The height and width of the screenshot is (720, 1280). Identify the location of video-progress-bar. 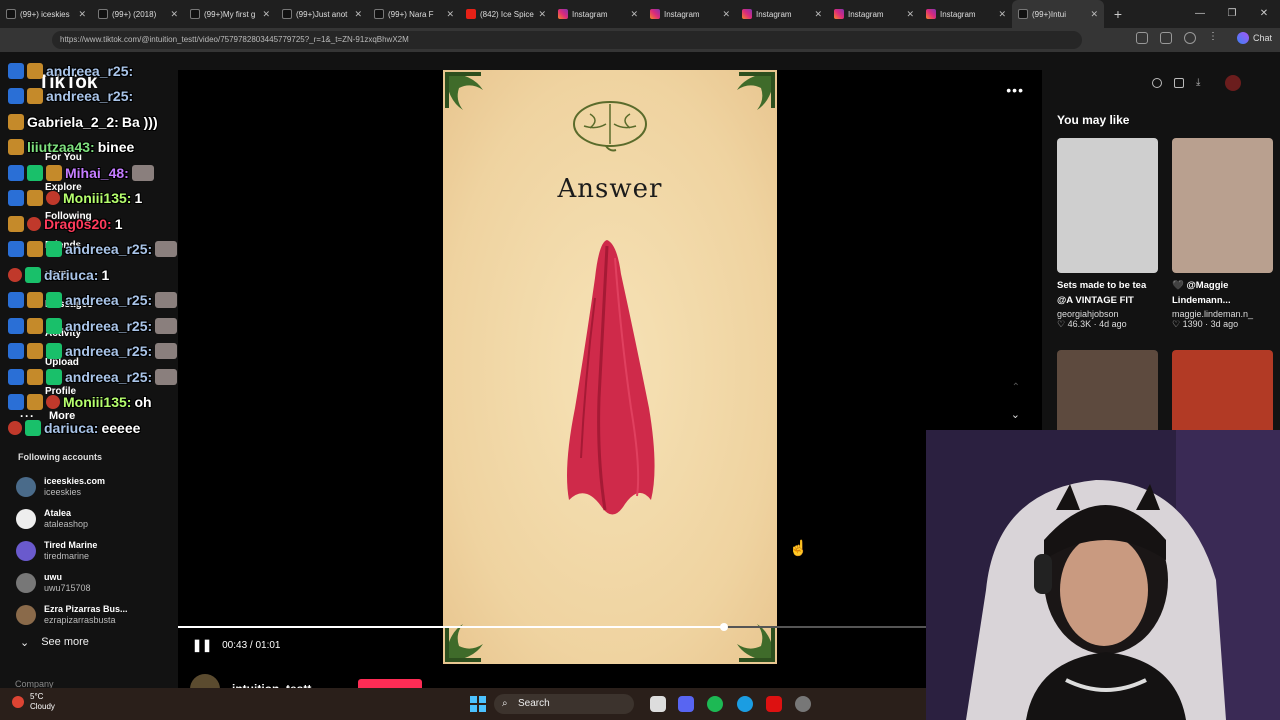
(552, 627).